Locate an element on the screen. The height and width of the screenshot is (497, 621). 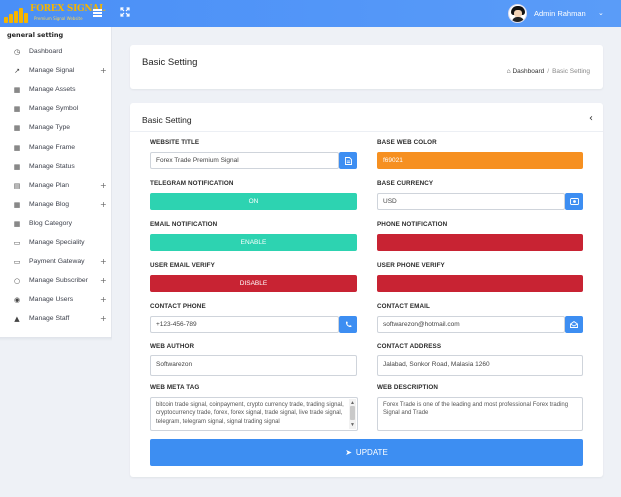
sidebar-item-label: Payment Gateway is located at coordinates (57, 262).